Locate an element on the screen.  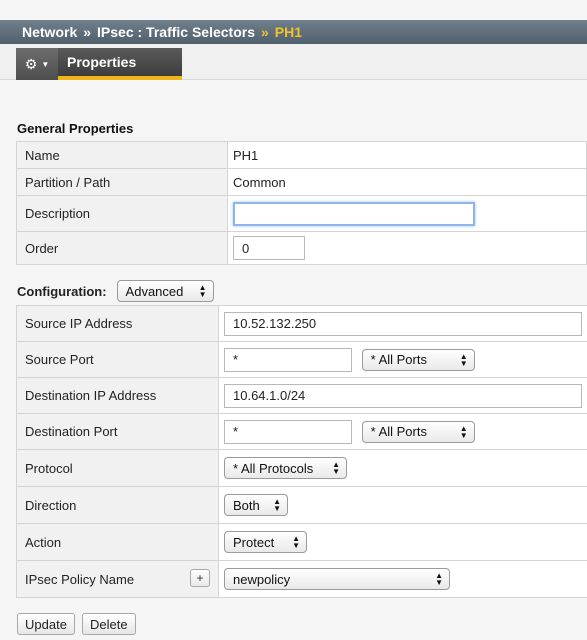
table-row: Destination Port * All Ports ▲▼ is located at coordinates (301, 431).